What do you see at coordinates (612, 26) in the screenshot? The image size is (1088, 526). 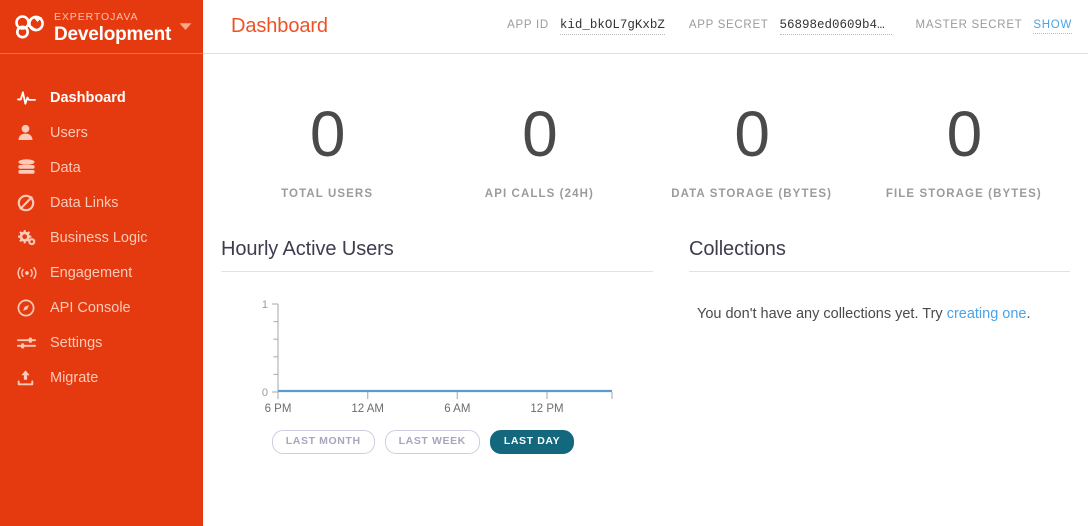 I see `app-id-value: kid_bkOL7gKxbZ` at bounding box center [612, 26].